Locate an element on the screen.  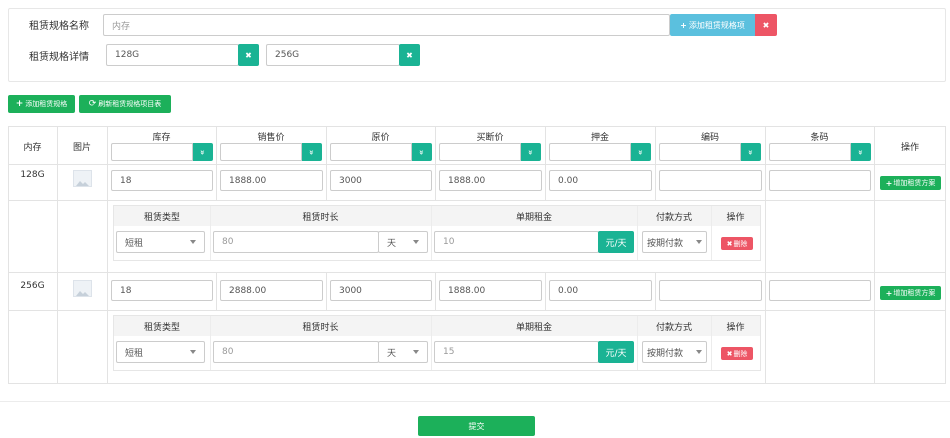
rent-input: 10 is located at coordinates (516, 242).